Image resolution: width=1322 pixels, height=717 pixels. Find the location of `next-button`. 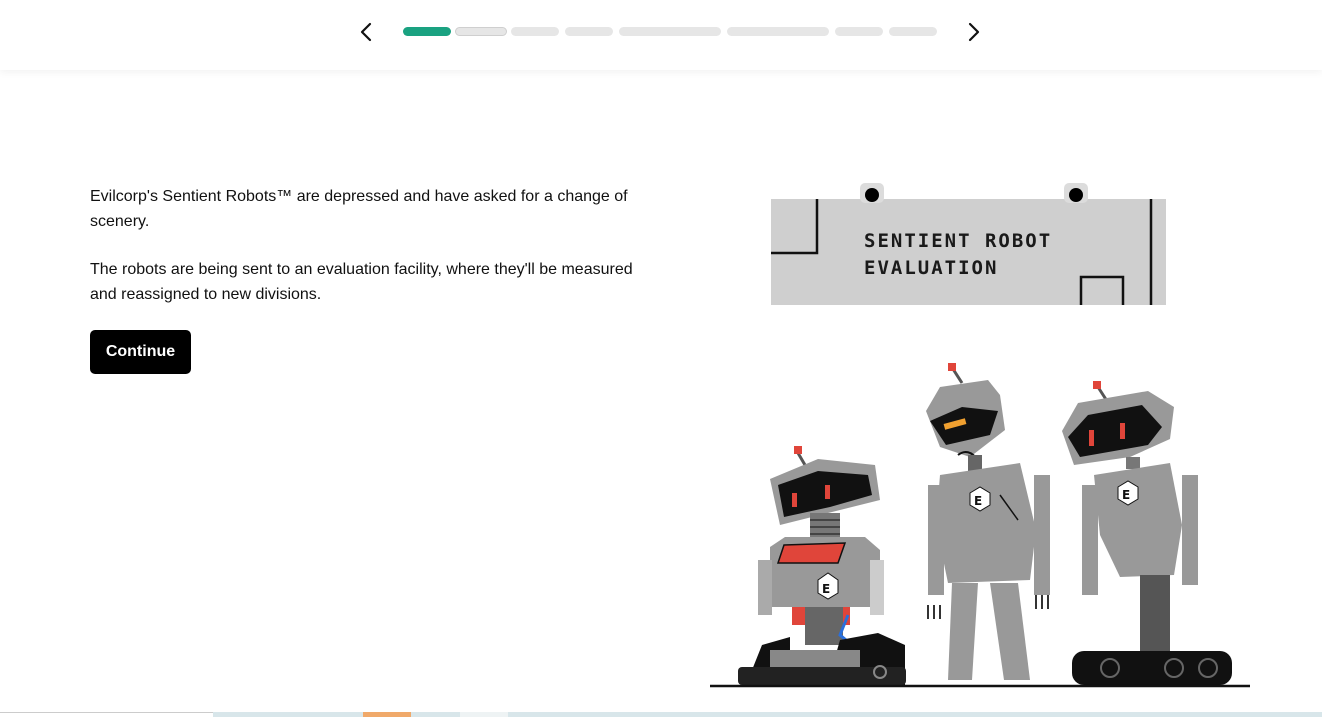

next-button is located at coordinates (974, 32).